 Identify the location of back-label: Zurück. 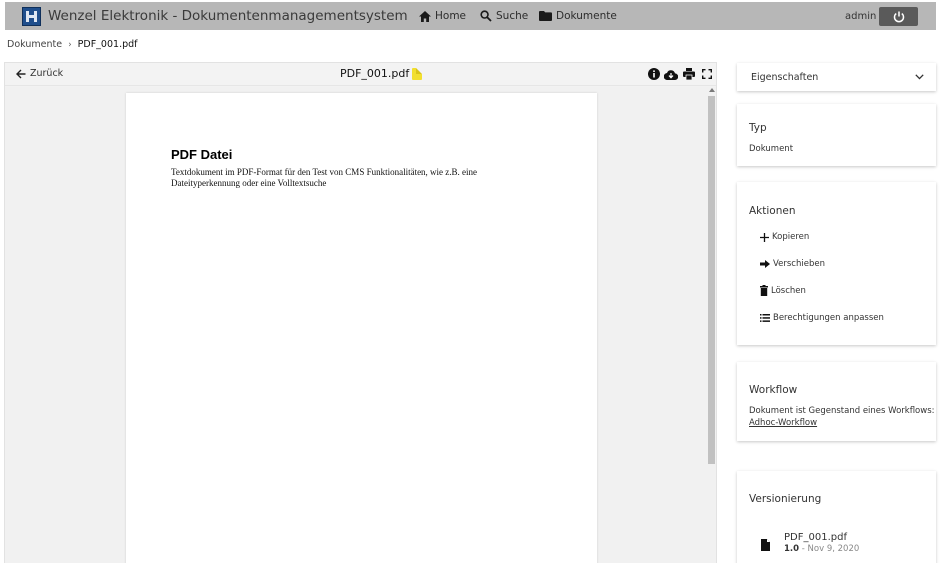
(47, 73).